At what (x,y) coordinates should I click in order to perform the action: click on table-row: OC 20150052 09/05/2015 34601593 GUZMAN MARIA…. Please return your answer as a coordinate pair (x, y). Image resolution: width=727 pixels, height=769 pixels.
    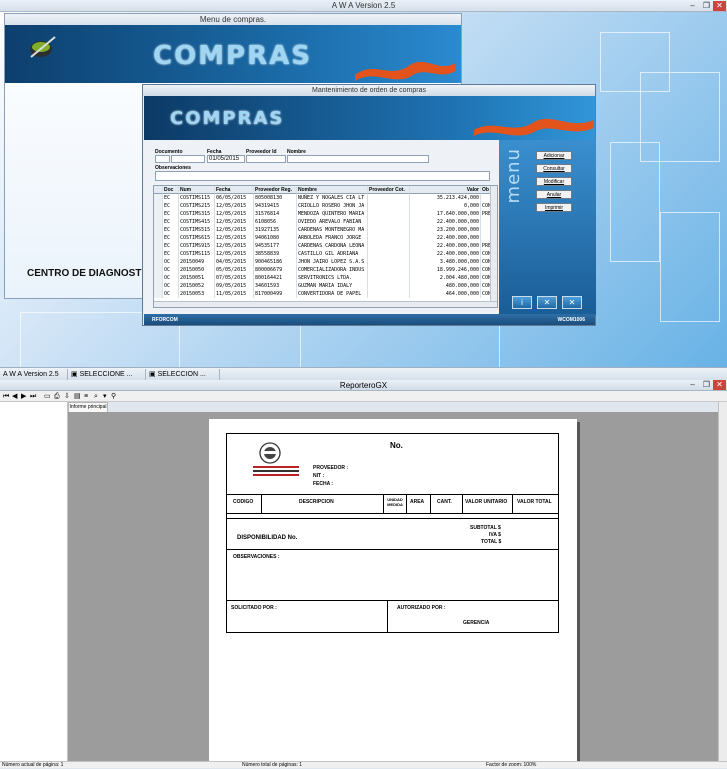
    Looking at the image, I should click on (325, 286).